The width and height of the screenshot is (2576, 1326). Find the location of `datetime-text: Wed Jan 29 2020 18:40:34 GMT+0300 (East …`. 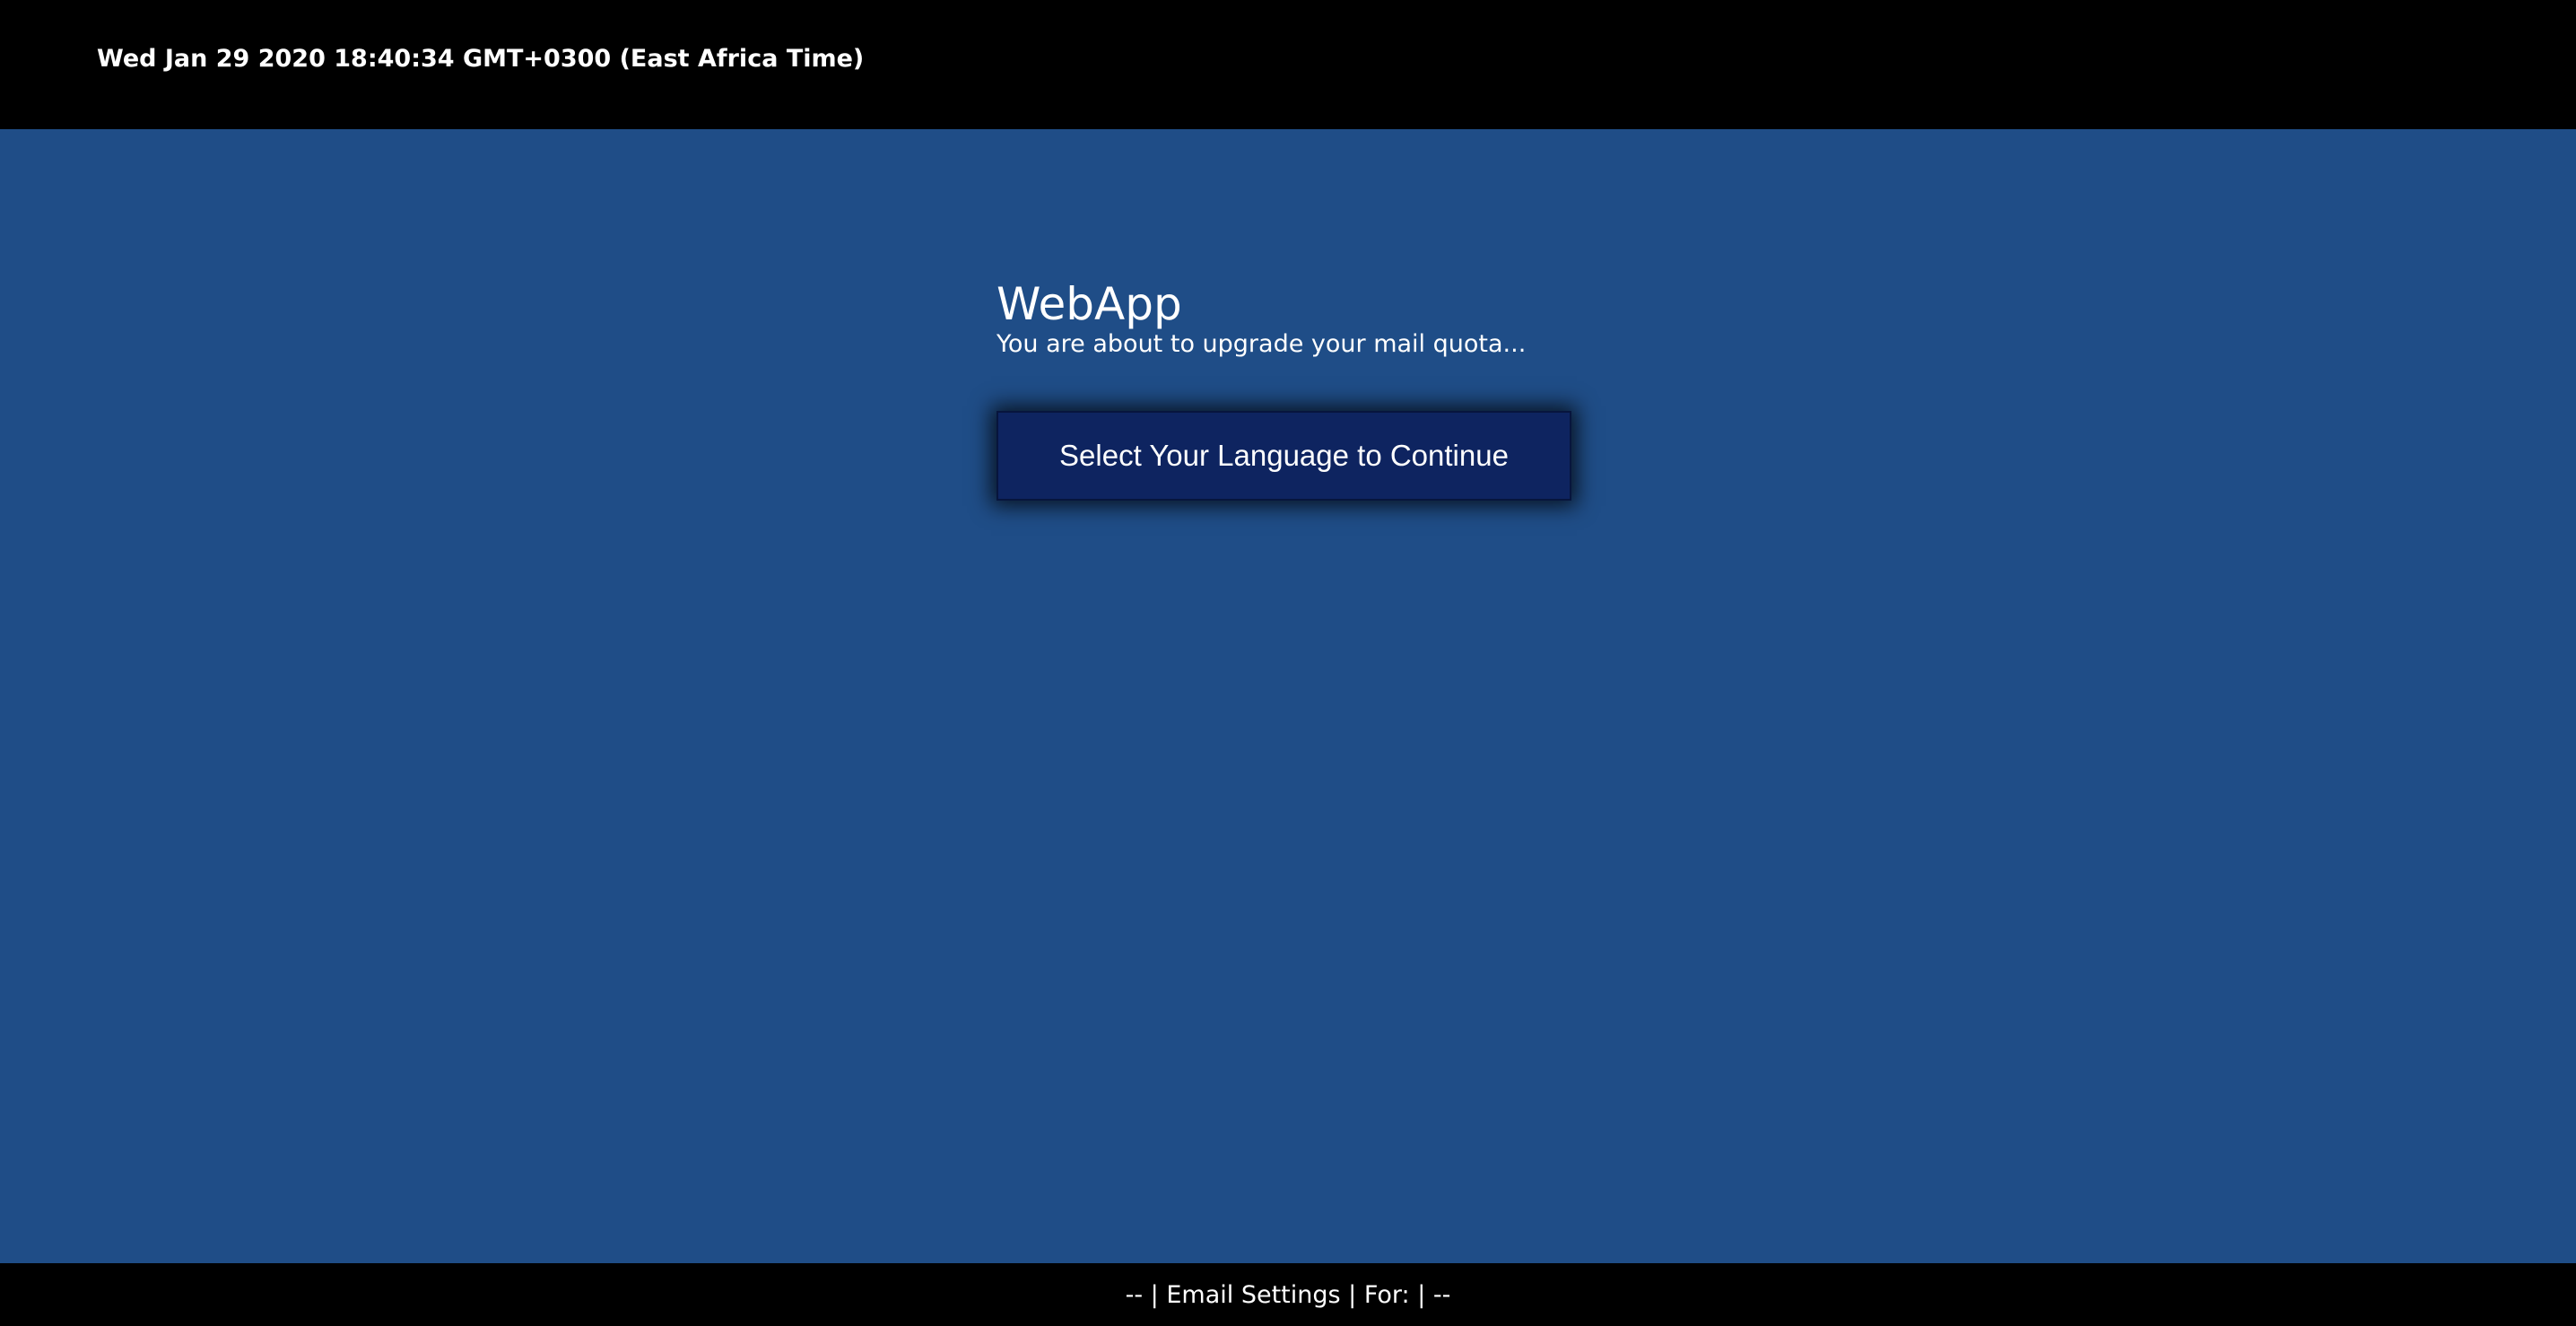

datetime-text: Wed Jan 29 2020 18:40:34 GMT+0300 (East … is located at coordinates (481, 59).